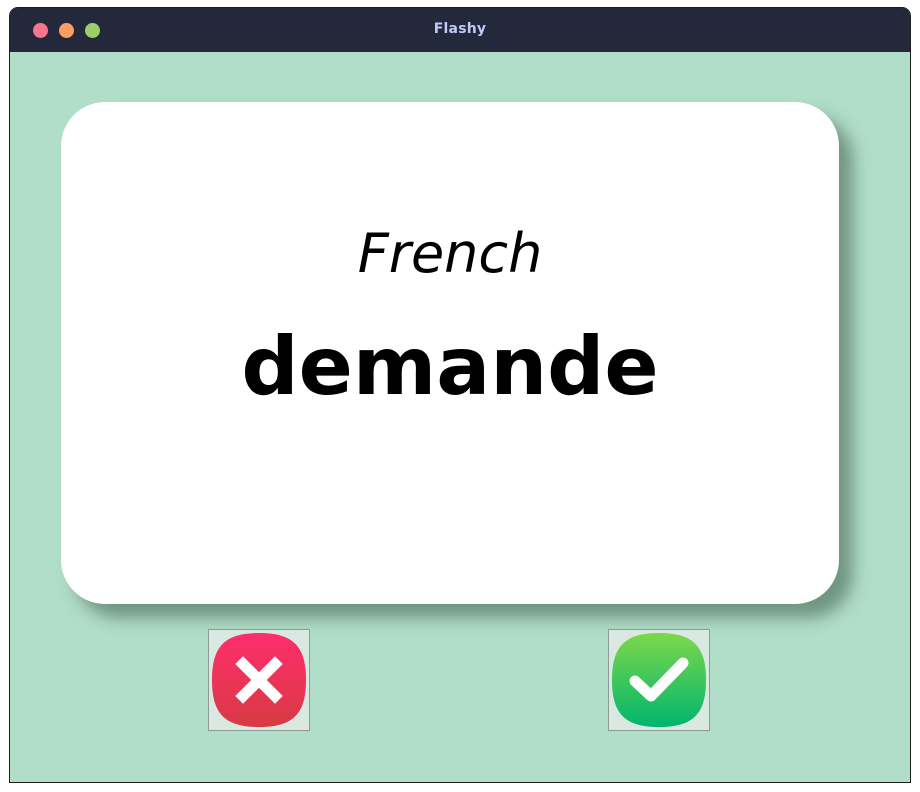 This screenshot has width=920, height=792. Describe the element at coordinates (450, 253) in the screenshot. I see `card-language: French` at that location.